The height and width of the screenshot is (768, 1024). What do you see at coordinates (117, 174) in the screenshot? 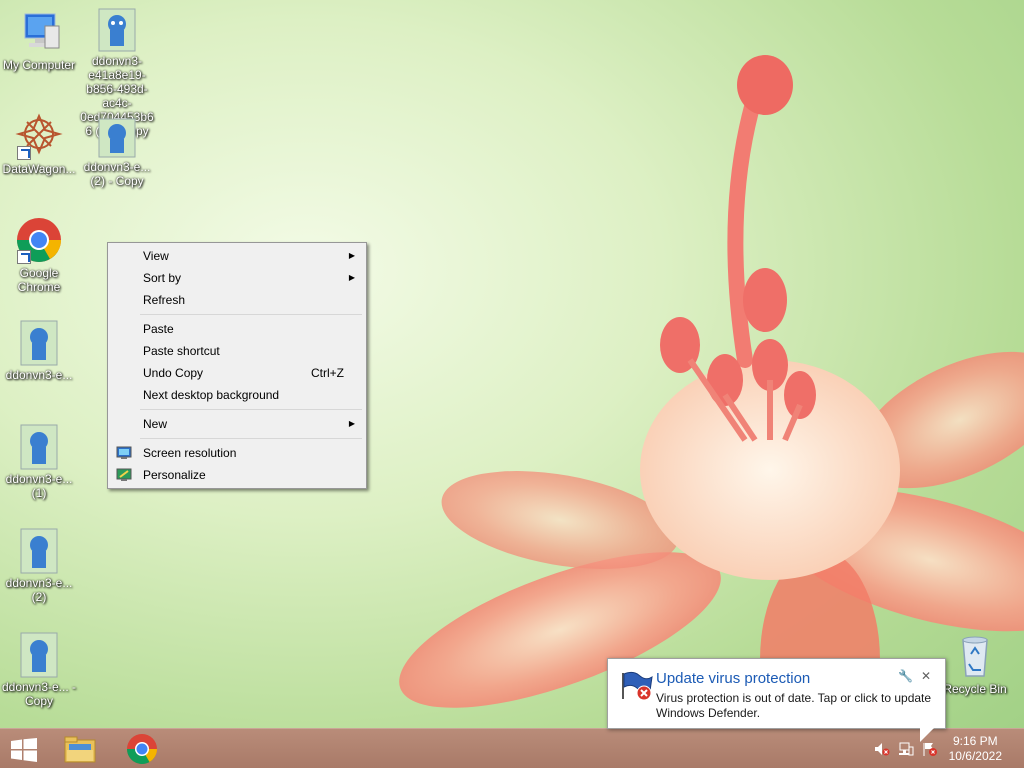
I see `desktop-icon-label: ddonvn3-e... (2) - Copy` at bounding box center [117, 174].